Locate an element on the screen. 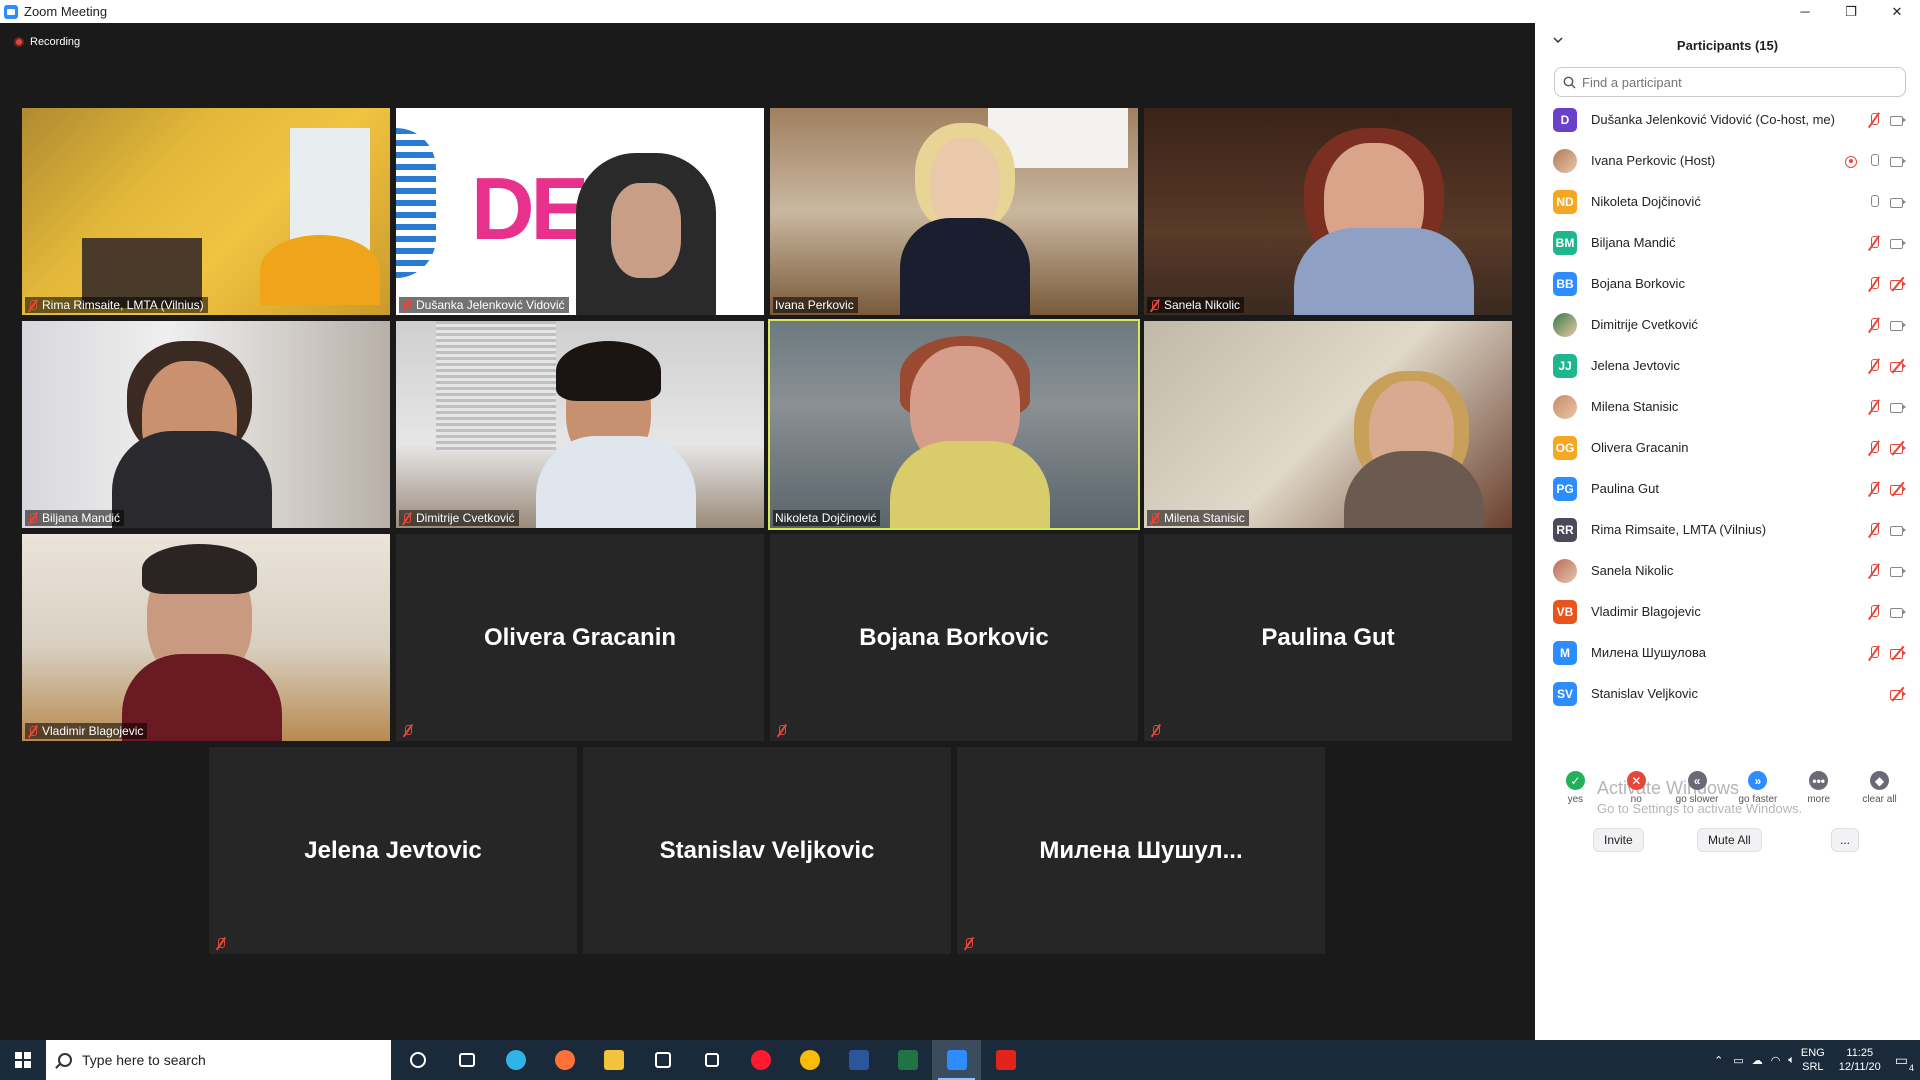 This screenshot has height=1080, width=1920. participant-row: ND Nikoleta Dojčinović is located at coordinates (1727, 201).